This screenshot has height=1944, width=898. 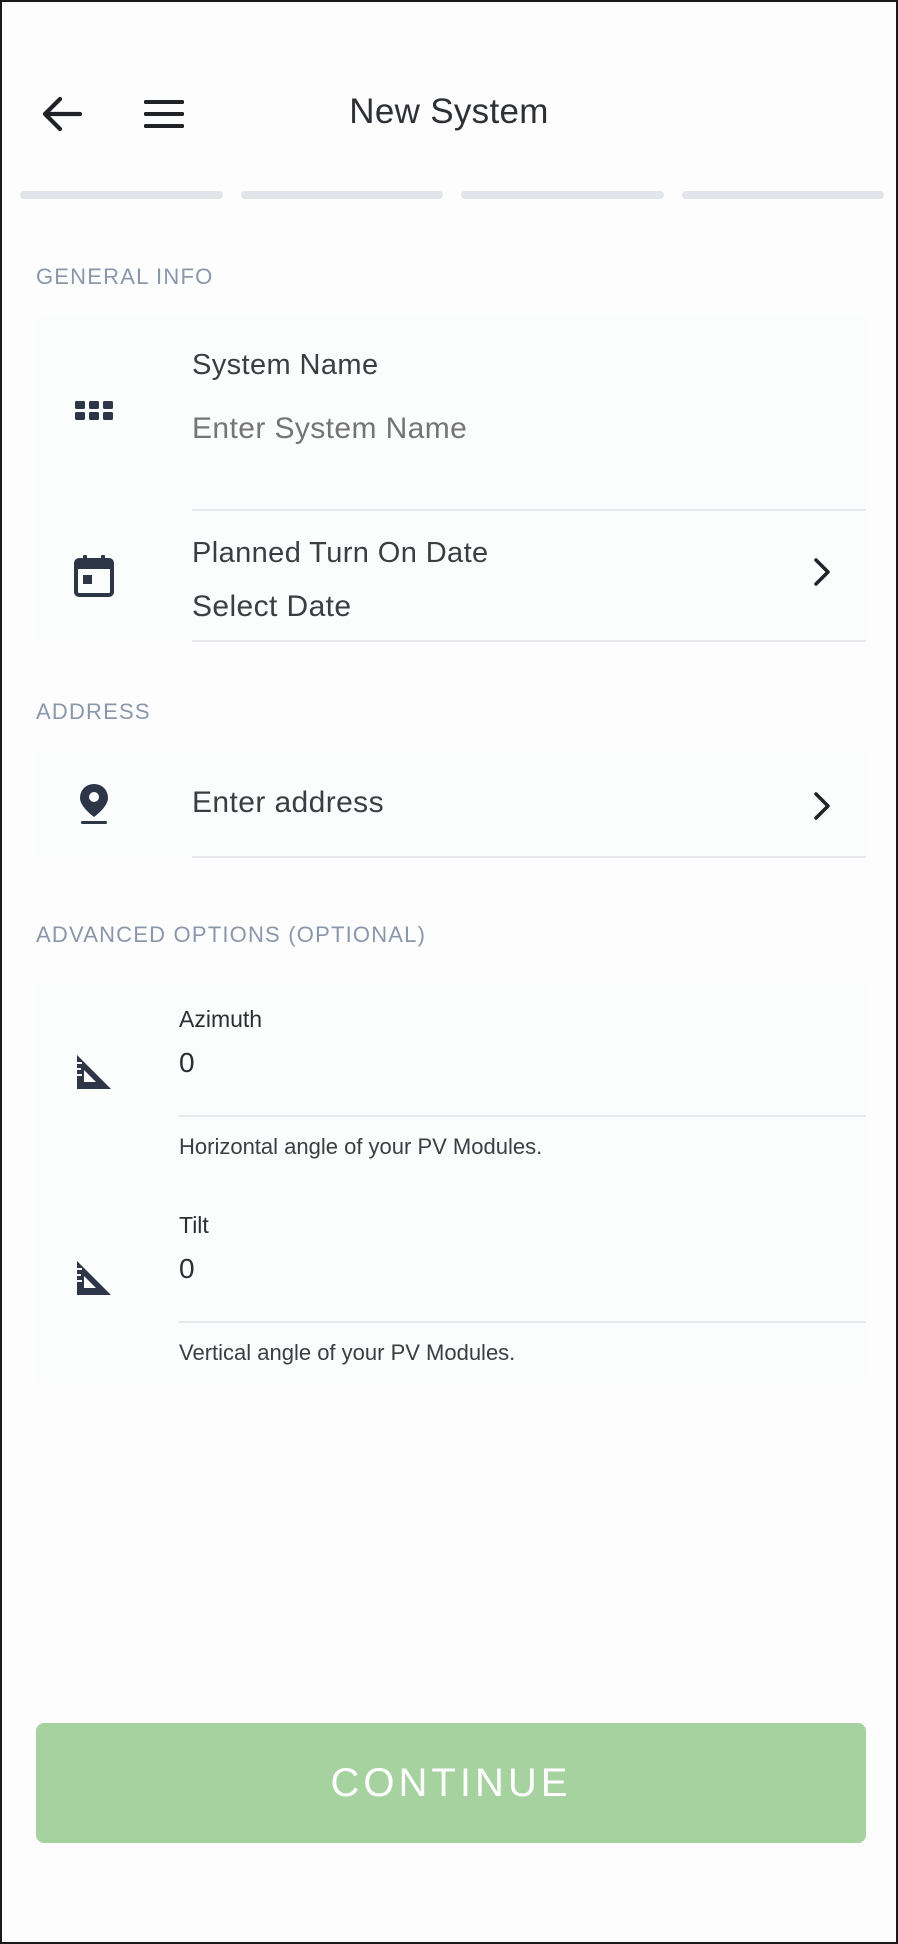 I want to click on address-row: Enter address, so click(x=451, y=805).